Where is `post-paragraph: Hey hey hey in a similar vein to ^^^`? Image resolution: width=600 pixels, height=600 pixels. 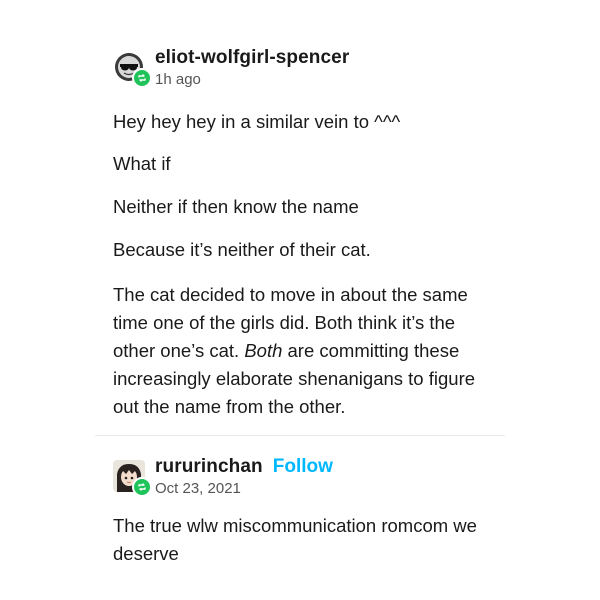
post-paragraph: Hey hey hey in a similar vein to ^^^ is located at coordinates (303, 122).